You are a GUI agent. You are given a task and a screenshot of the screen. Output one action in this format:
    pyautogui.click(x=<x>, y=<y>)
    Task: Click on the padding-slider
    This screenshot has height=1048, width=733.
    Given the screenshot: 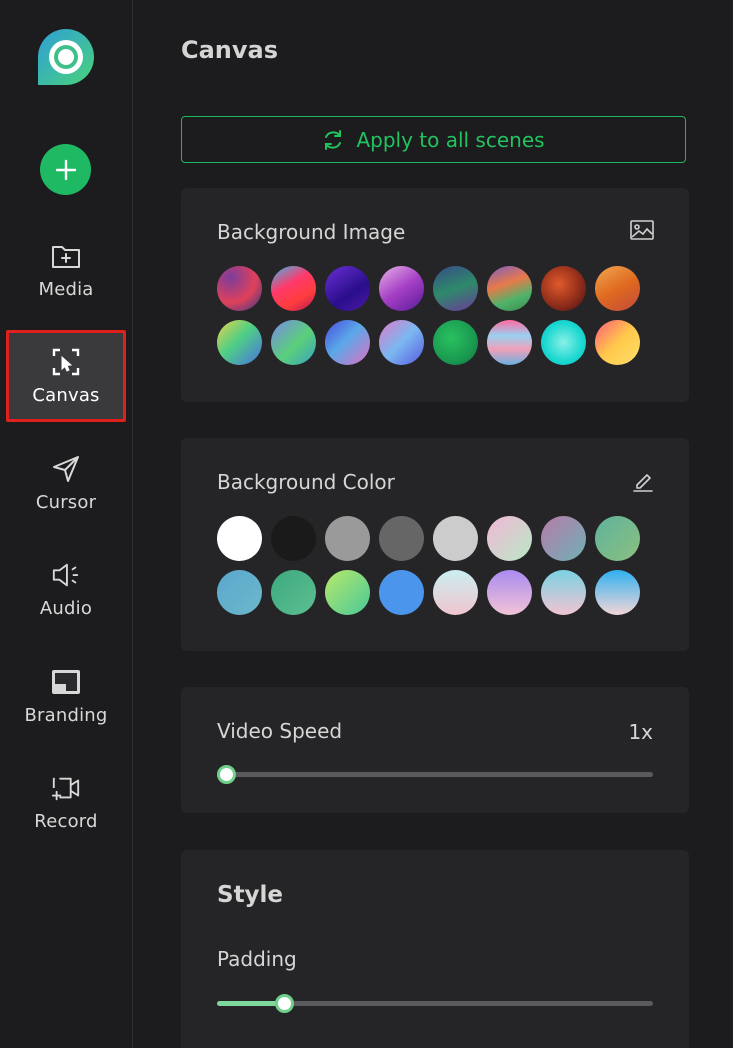 What is the action you would take?
    pyautogui.click(x=435, y=1003)
    